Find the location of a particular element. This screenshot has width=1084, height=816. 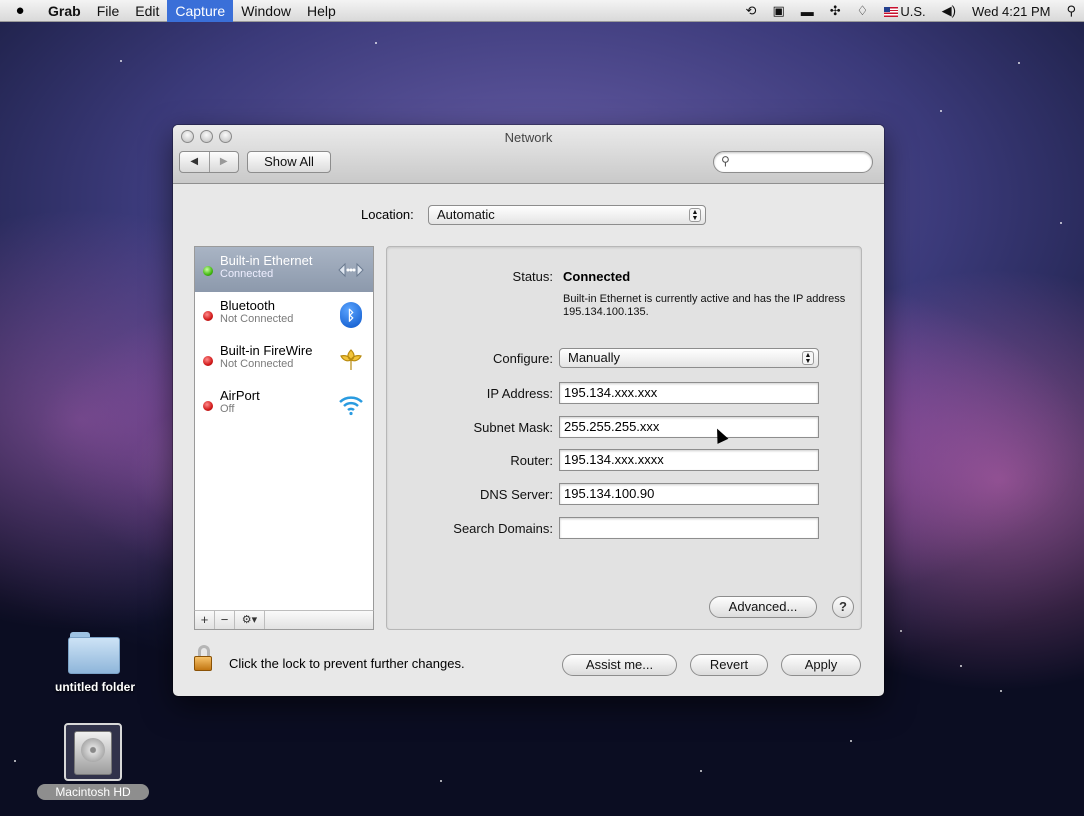

drive-platter is located at coordinates (93, 750).